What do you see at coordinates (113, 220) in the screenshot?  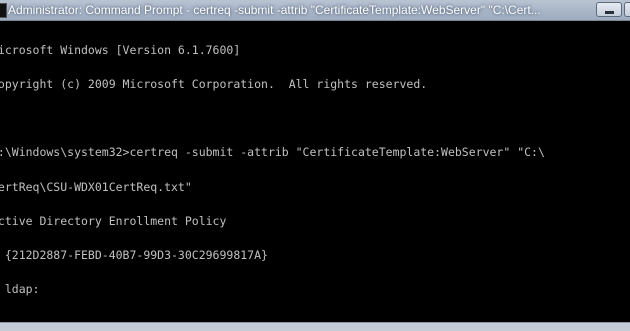 I see `console-line: Active Directory Enrollment Policy` at bounding box center [113, 220].